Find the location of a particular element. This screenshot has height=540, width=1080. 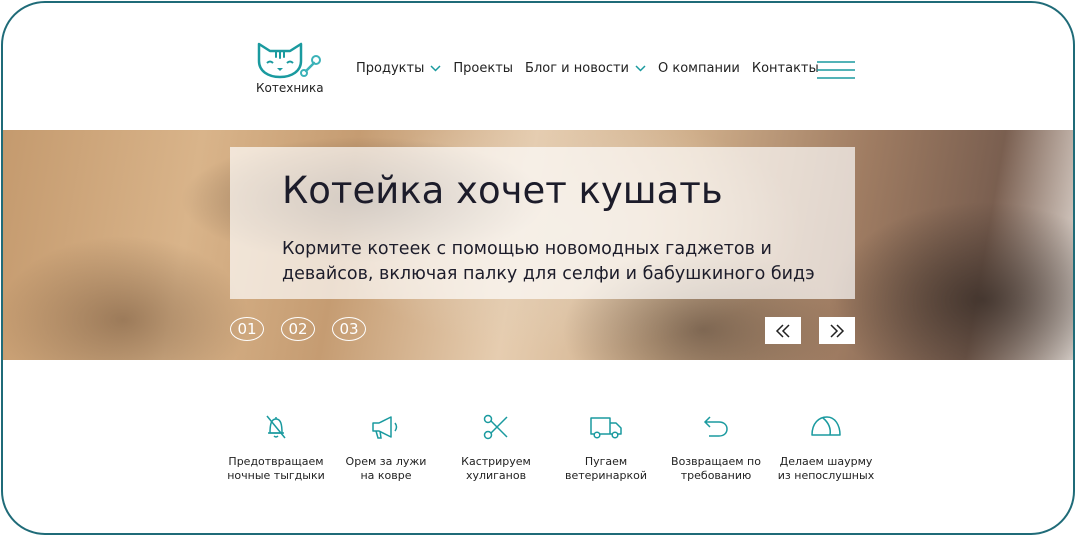

truck-icon is located at coordinates (606, 428).